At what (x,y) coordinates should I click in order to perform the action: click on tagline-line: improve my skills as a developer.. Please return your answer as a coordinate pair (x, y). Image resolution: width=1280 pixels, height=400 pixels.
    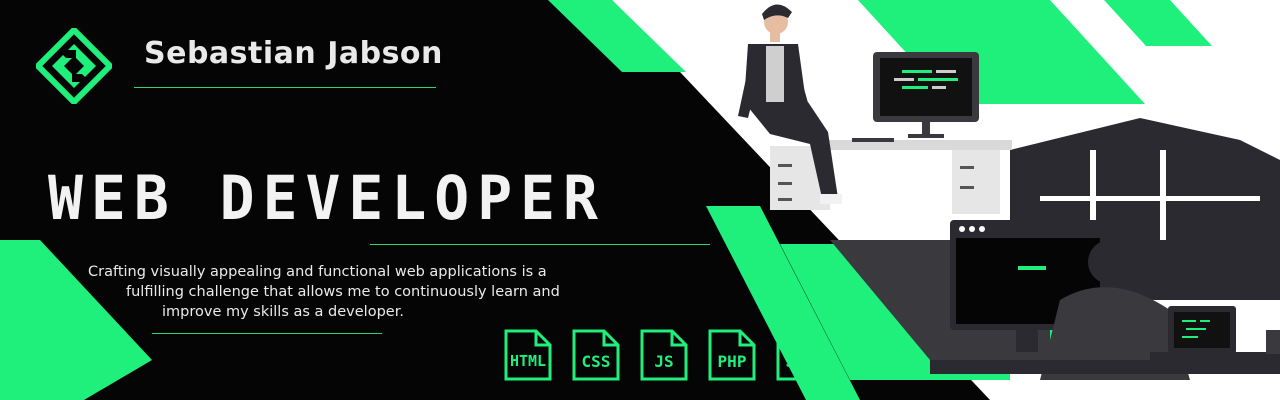
    Looking at the image, I should click on (283, 312).